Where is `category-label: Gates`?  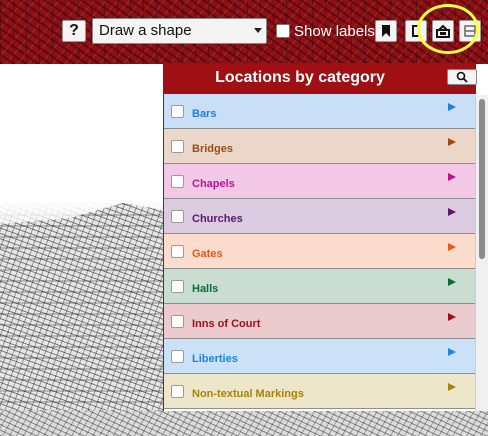 category-label: Gates is located at coordinates (207, 254).